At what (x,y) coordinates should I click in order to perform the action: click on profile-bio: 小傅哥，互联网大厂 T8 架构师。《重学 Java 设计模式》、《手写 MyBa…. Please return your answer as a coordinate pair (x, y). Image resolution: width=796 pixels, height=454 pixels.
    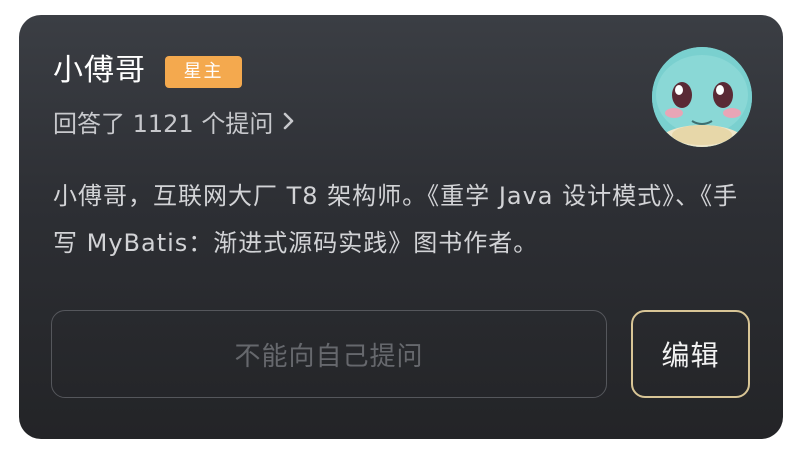
    Looking at the image, I should click on (396, 219).